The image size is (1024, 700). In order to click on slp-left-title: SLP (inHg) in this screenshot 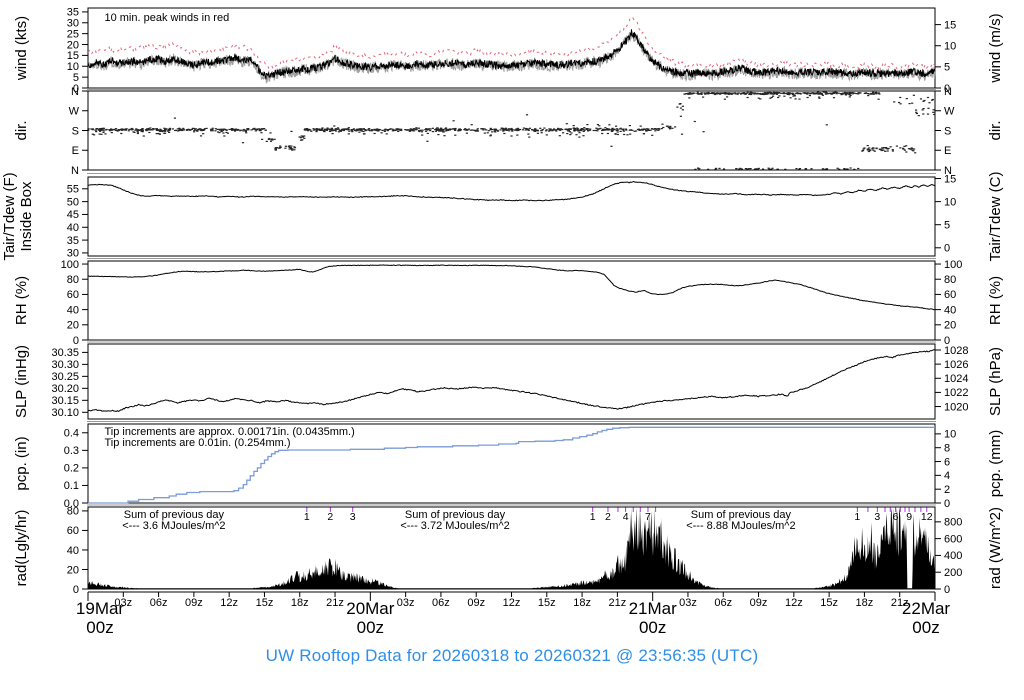, I will do `click(21, 381)`.